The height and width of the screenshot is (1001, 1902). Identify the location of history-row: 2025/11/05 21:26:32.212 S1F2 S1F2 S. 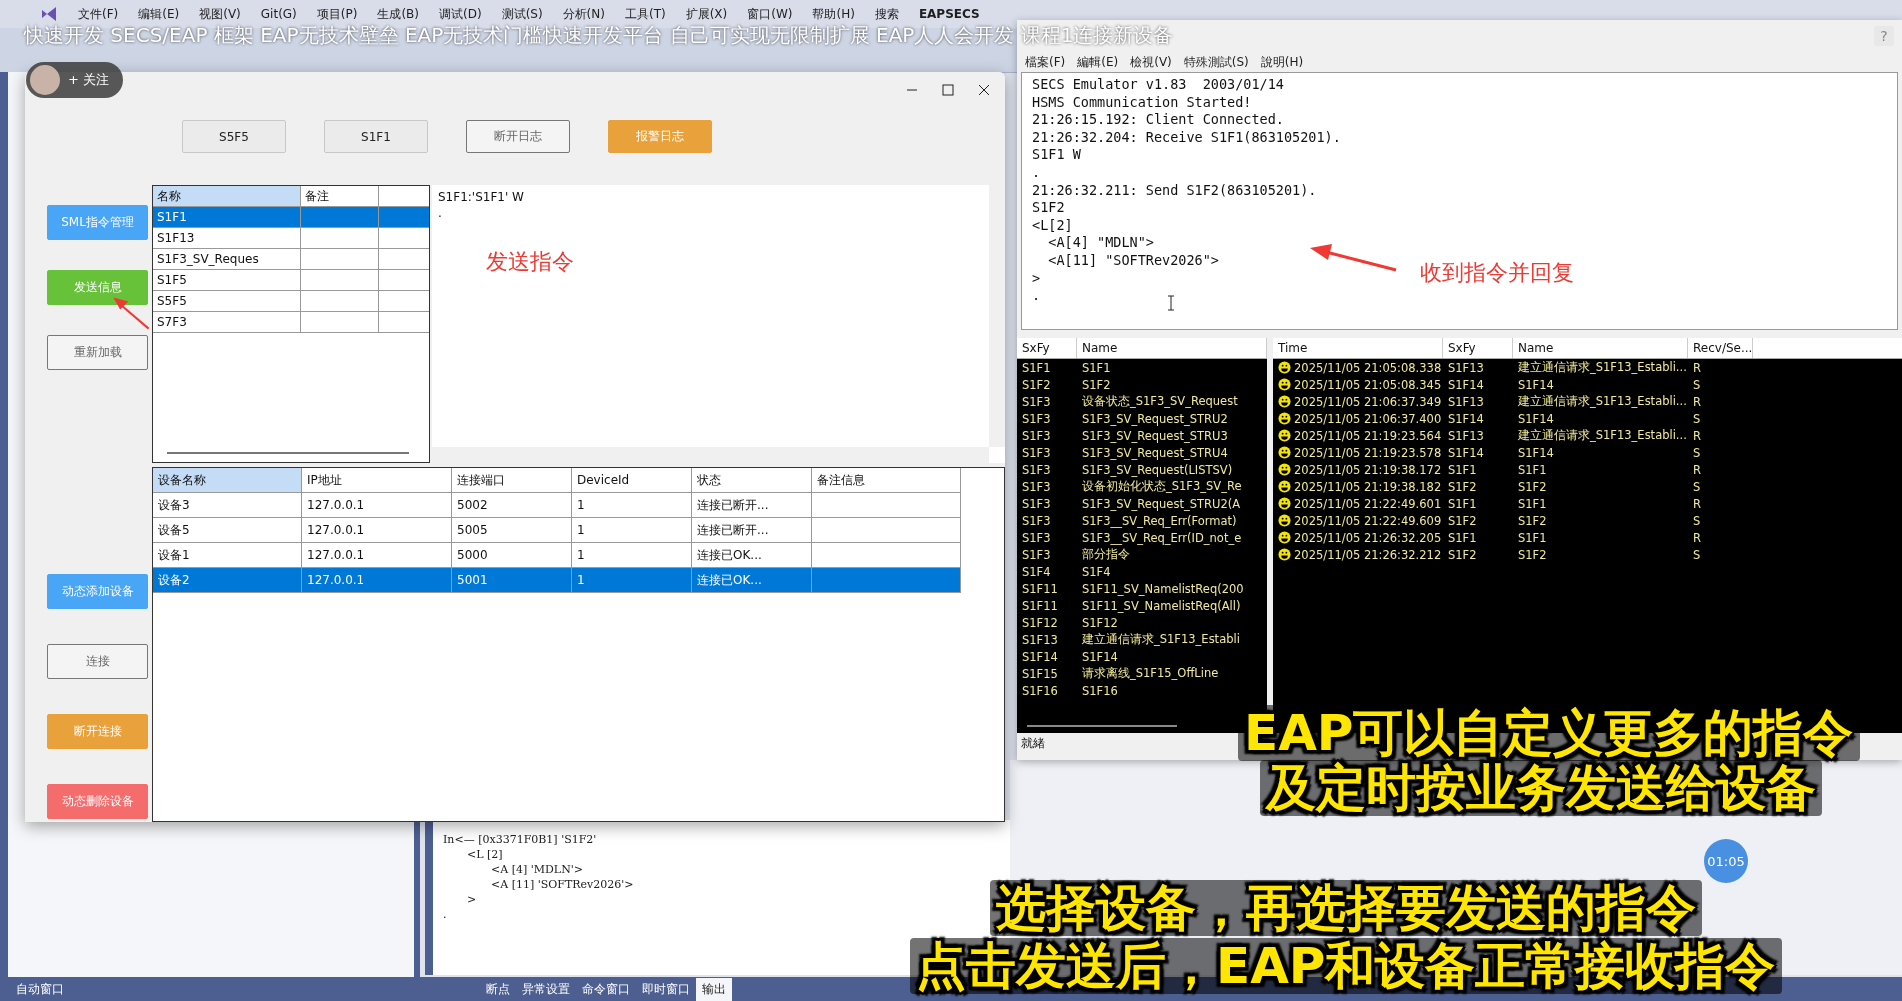
(1587, 554).